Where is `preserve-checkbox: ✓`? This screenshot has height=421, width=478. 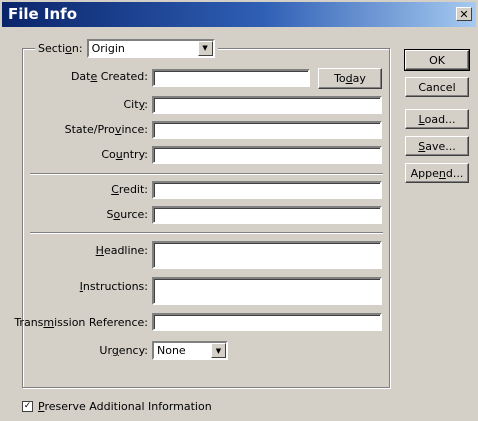
preserve-checkbox: ✓ is located at coordinates (27, 406).